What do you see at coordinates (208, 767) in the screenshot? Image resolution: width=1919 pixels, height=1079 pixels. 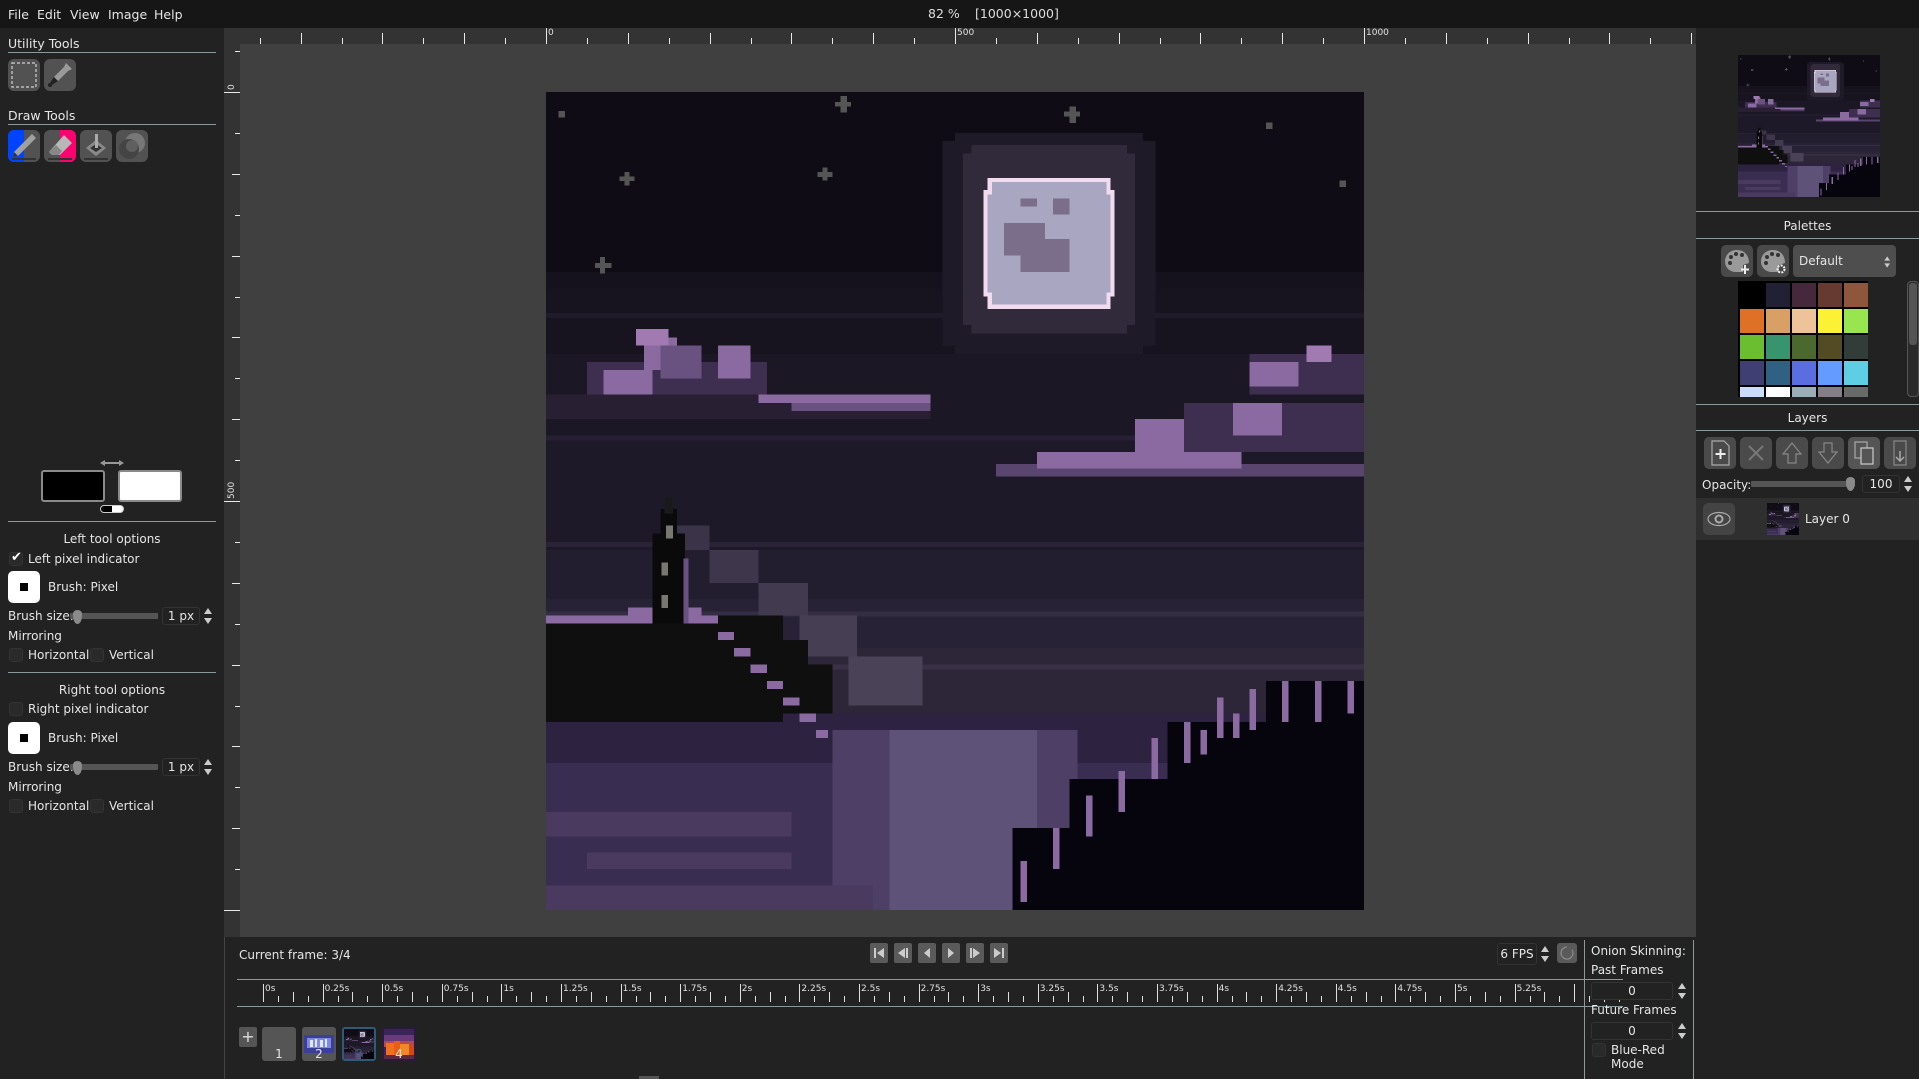 I see `right-brush-size-stepper` at bounding box center [208, 767].